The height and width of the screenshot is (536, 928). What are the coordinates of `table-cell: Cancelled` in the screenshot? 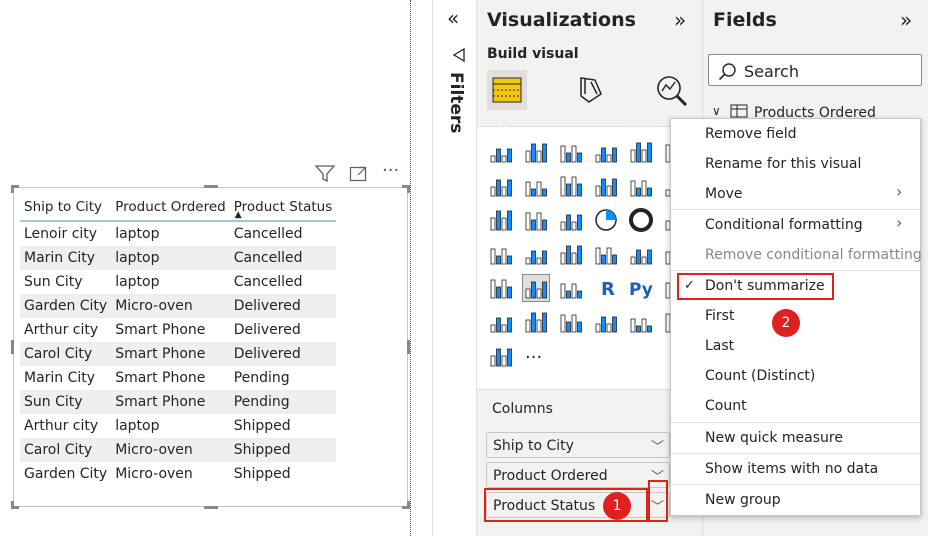 It's located at (283, 258).